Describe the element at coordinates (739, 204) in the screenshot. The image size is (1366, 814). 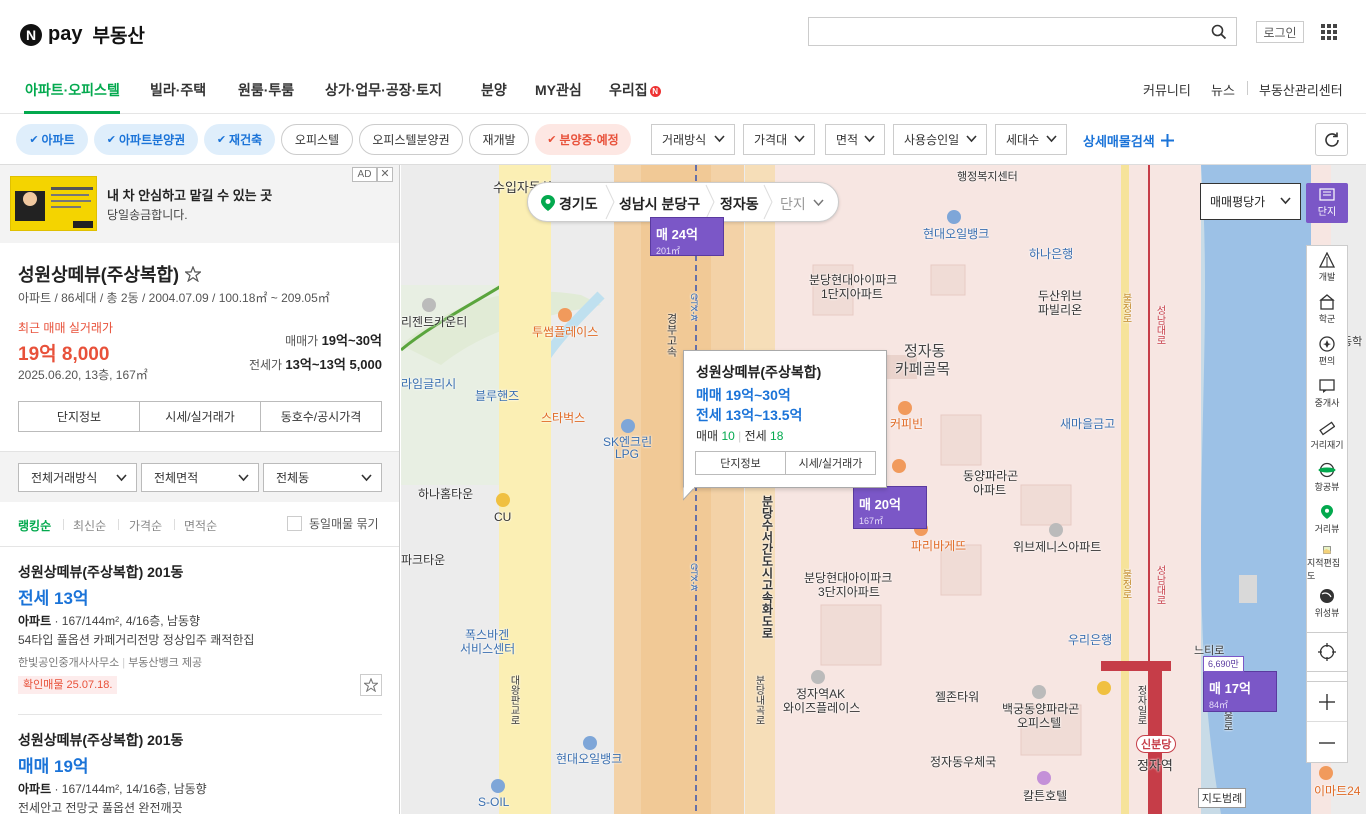
I see `breadcrumb-dong: 정자동` at that location.